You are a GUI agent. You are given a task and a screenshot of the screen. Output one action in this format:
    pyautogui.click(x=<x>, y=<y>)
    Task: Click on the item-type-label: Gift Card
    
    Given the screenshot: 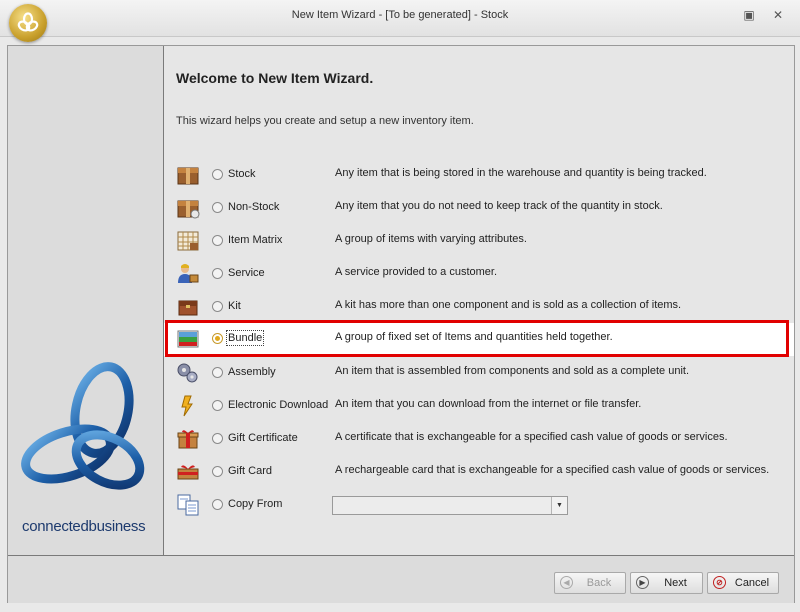 What is the action you would take?
    pyautogui.click(x=250, y=471)
    